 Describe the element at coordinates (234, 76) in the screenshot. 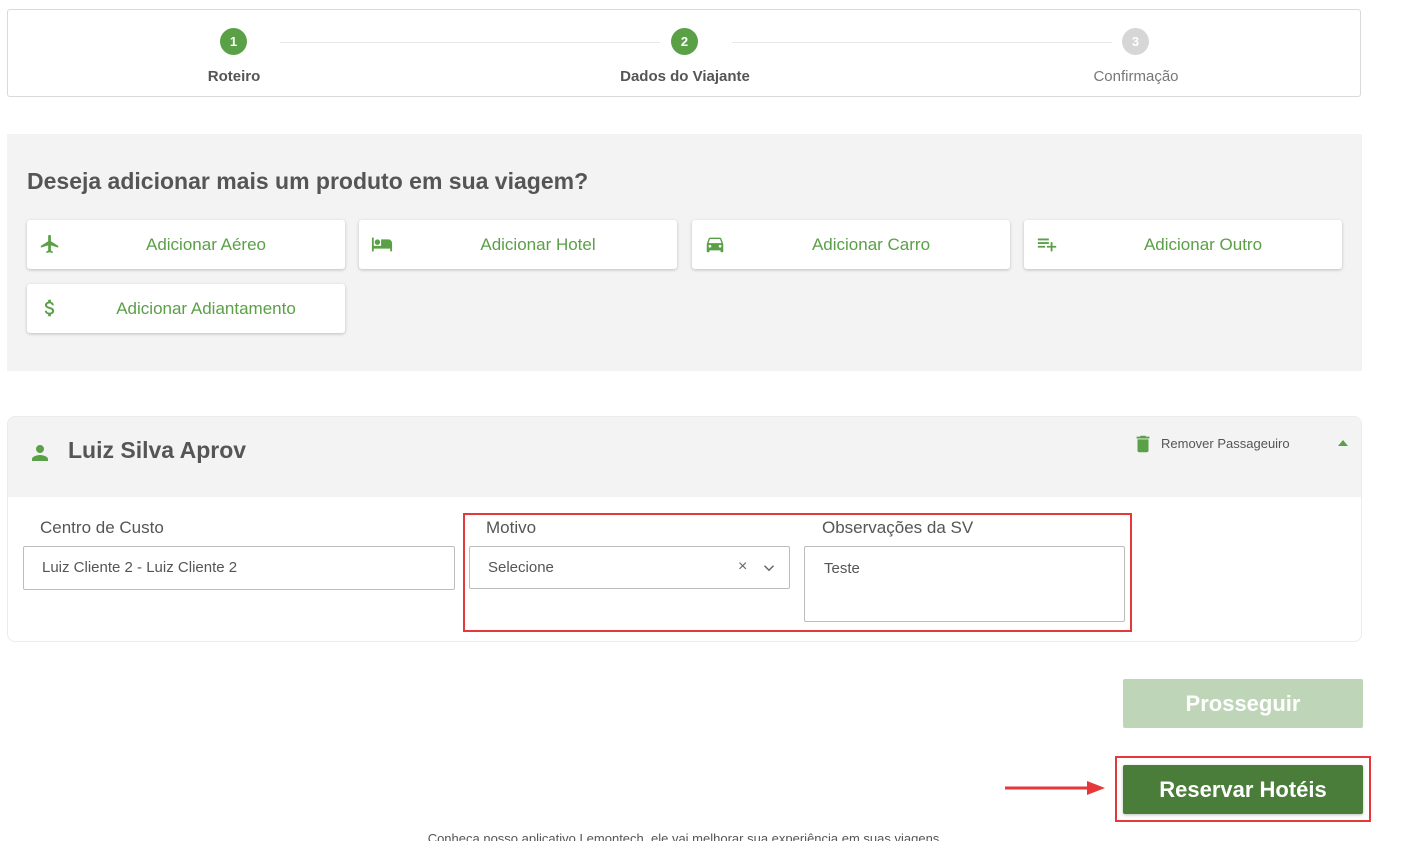

I see `step-label: Roteiro` at that location.